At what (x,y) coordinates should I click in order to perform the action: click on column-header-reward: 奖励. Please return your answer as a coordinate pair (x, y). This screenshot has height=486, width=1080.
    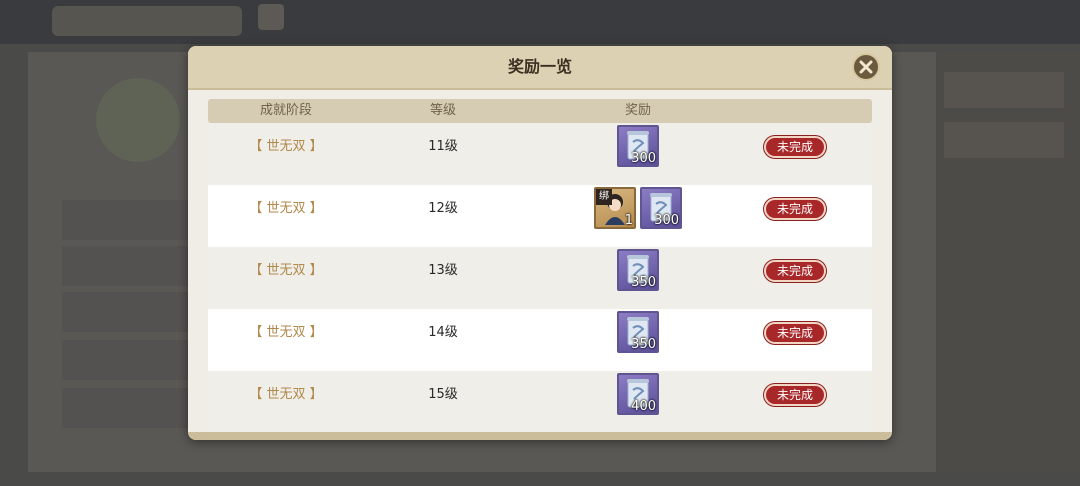
    Looking at the image, I should click on (637, 110).